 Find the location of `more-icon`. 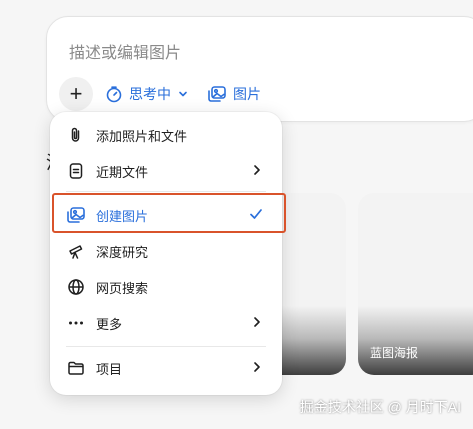

more-icon is located at coordinates (76, 323).